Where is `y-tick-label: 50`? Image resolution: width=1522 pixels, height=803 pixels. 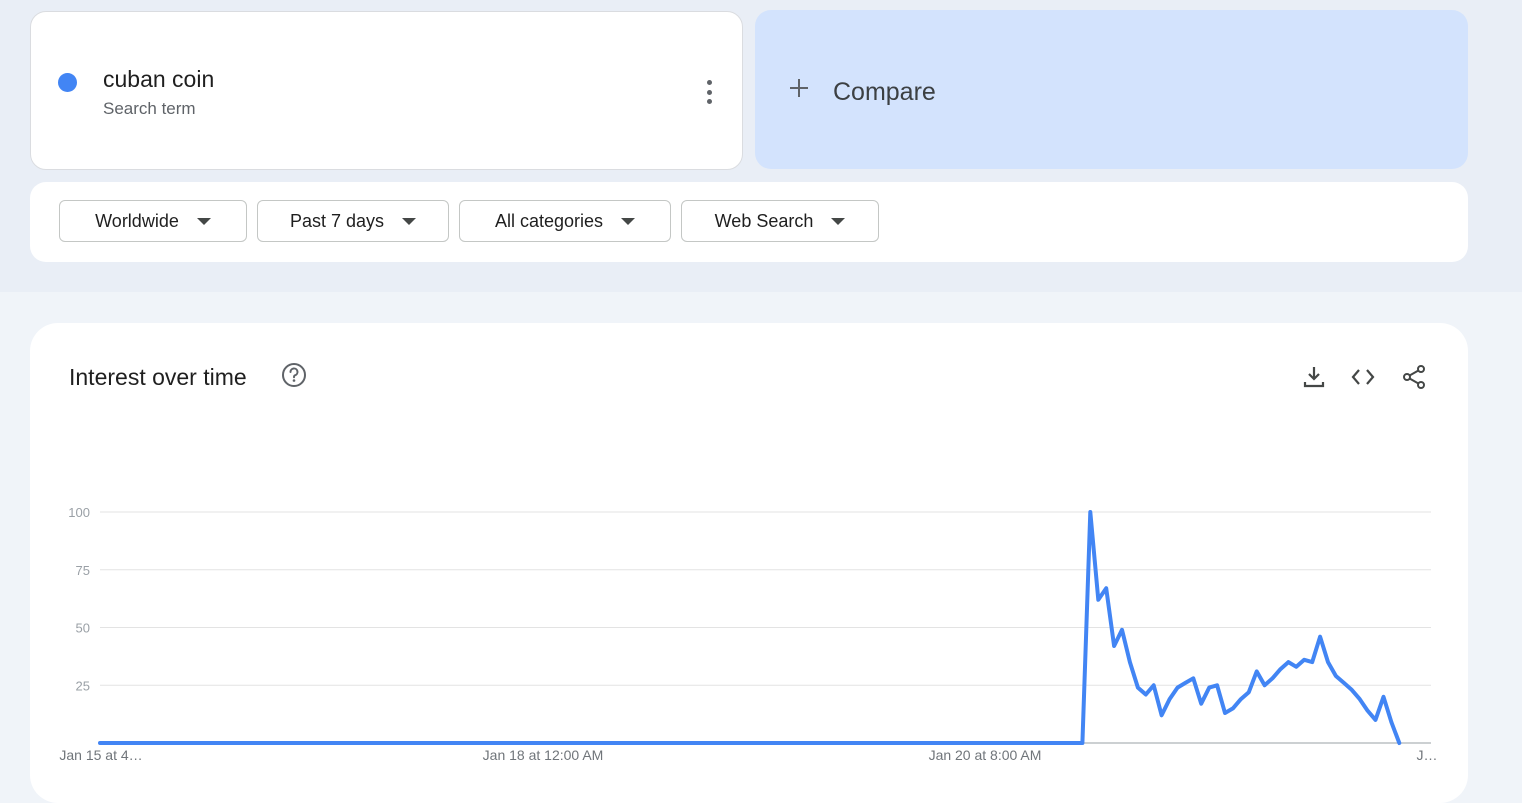 y-tick-label: 50 is located at coordinates (83, 628).